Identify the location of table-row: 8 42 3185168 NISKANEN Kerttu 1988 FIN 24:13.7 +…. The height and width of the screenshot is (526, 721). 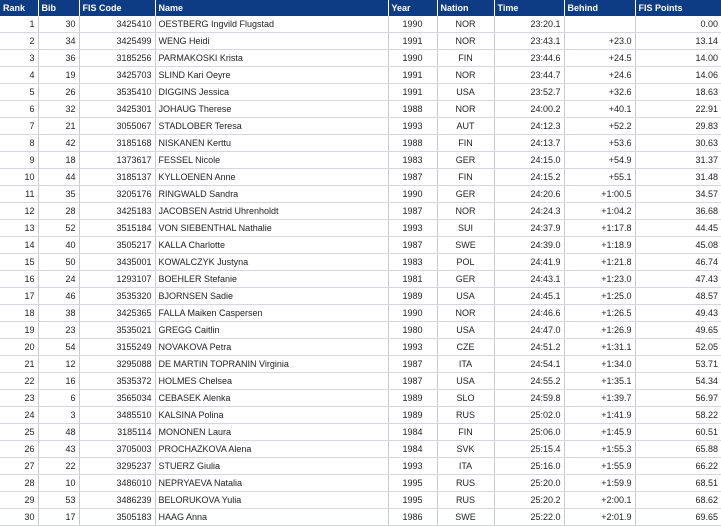
(360, 143).